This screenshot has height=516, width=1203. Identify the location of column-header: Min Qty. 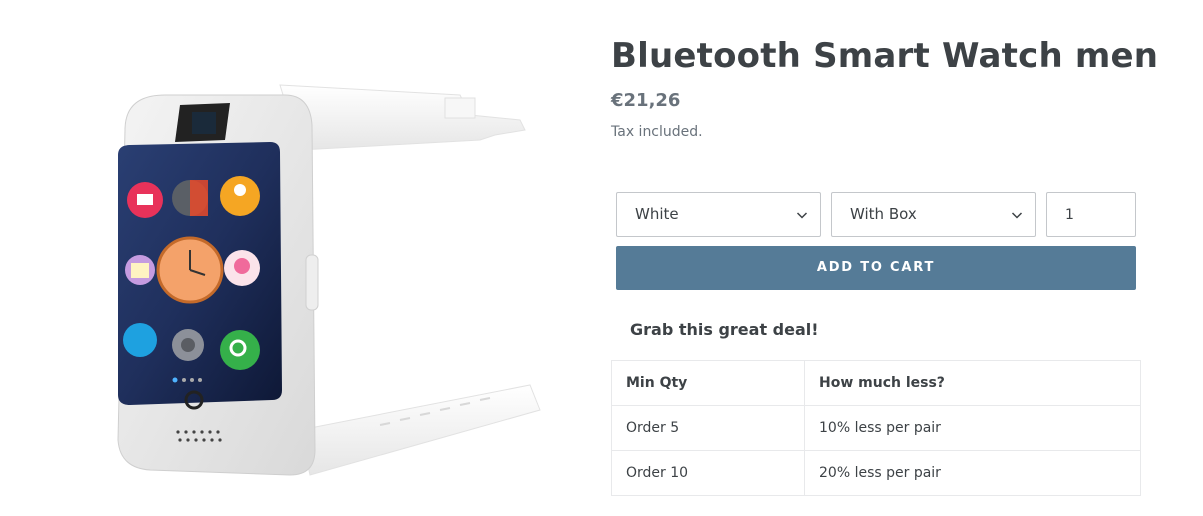
(708, 383).